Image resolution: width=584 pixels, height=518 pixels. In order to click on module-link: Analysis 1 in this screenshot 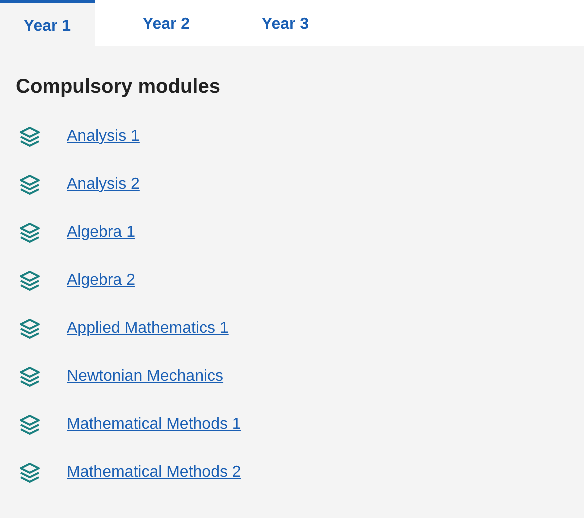, I will do `click(103, 137)`.